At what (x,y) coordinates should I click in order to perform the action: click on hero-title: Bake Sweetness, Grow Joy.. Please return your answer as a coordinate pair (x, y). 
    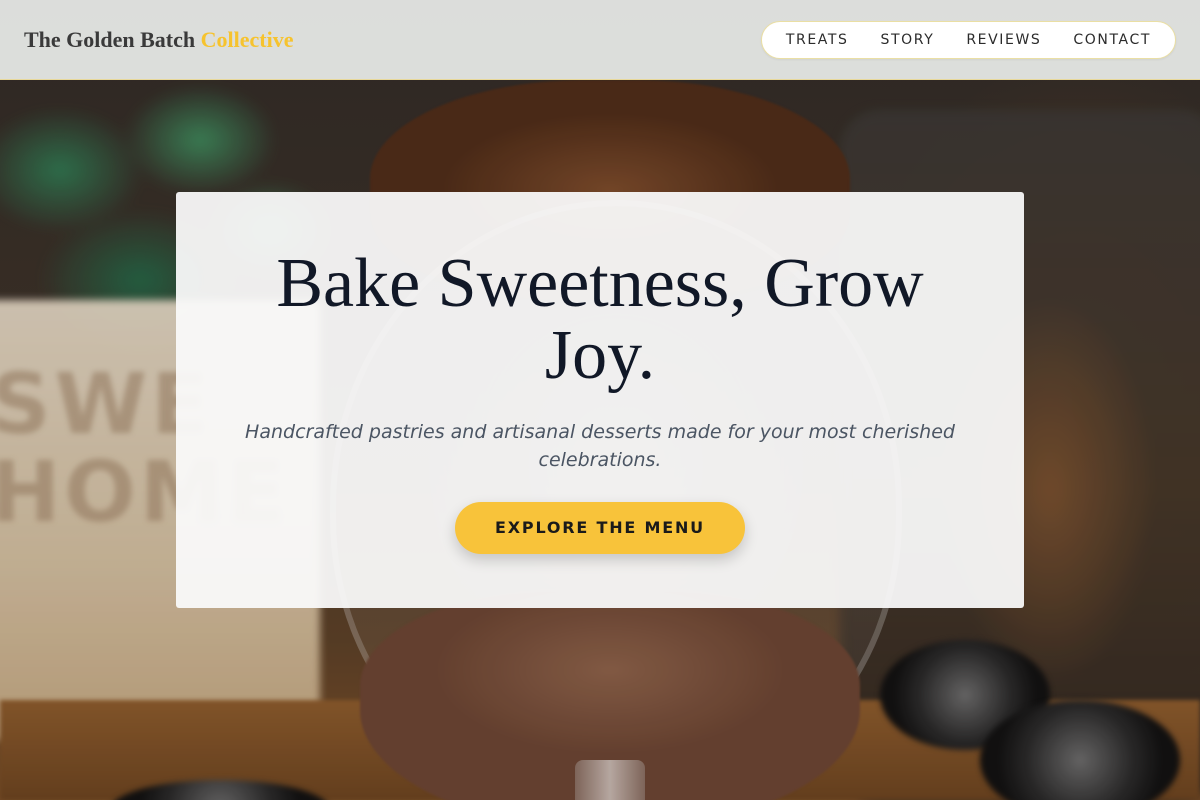
    Looking at the image, I should click on (600, 319).